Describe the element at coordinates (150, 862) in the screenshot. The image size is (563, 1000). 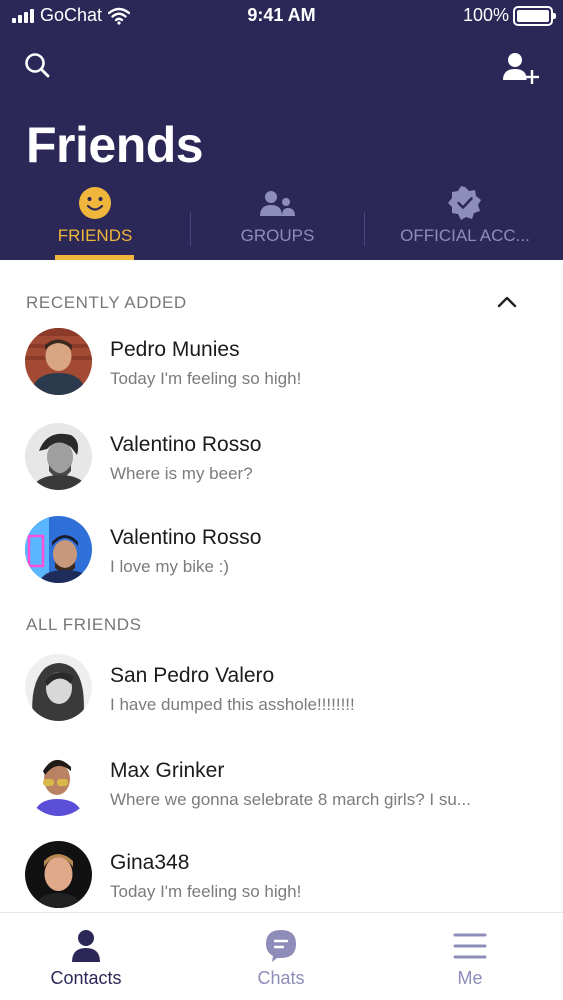
I see `contact-name: Gina348` at that location.